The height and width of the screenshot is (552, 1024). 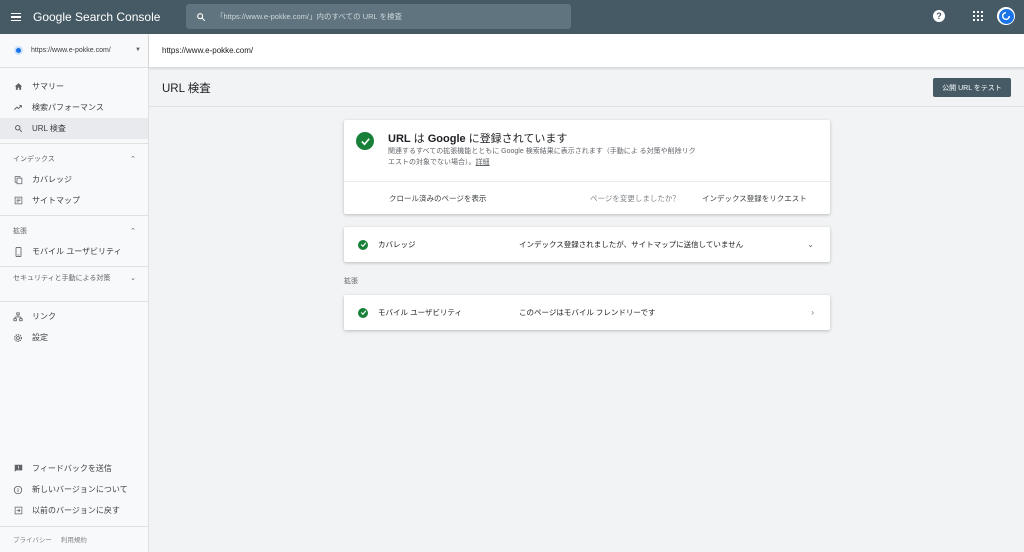 What do you see at coordinates (74, 128) in the screenshot?
I see `sidebar-item-url-inspection: URL 検査` at bounding box center [74, 128].